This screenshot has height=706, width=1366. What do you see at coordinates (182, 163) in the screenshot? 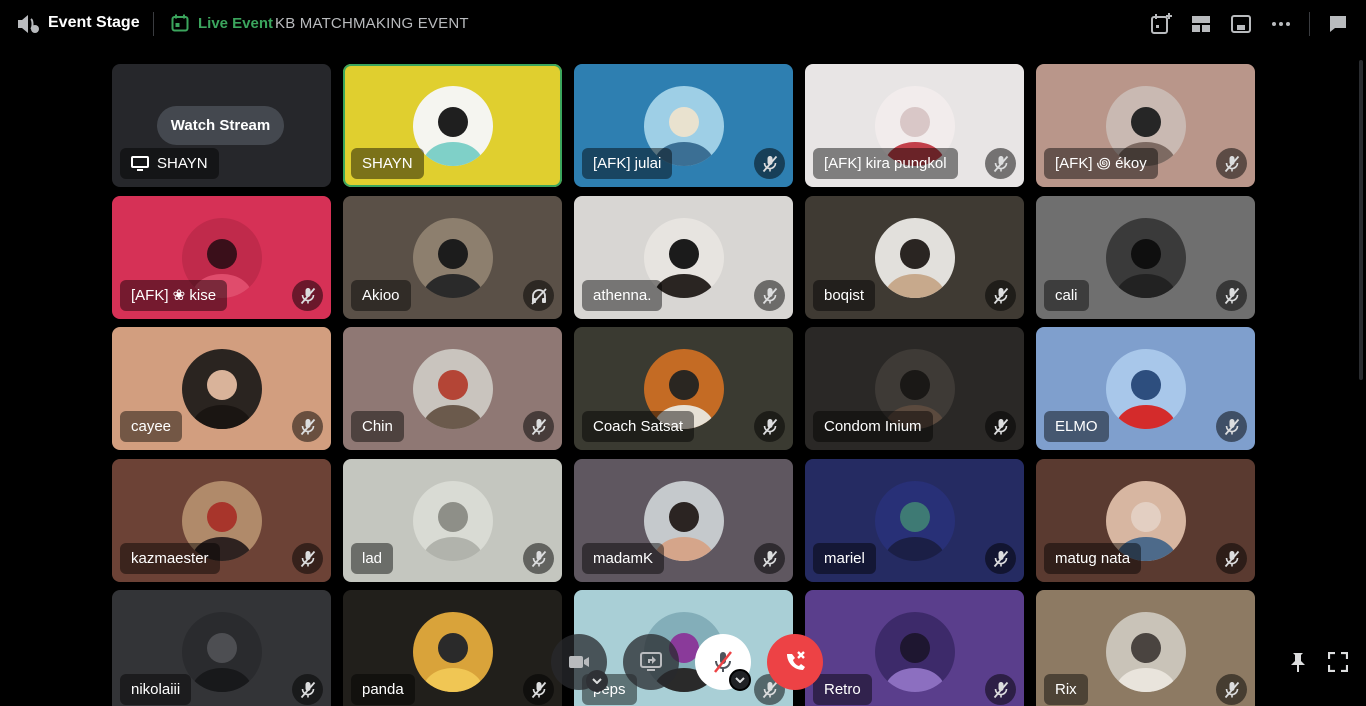
I see `streamer-name: SHAYN` at bounding box center [182, 163].